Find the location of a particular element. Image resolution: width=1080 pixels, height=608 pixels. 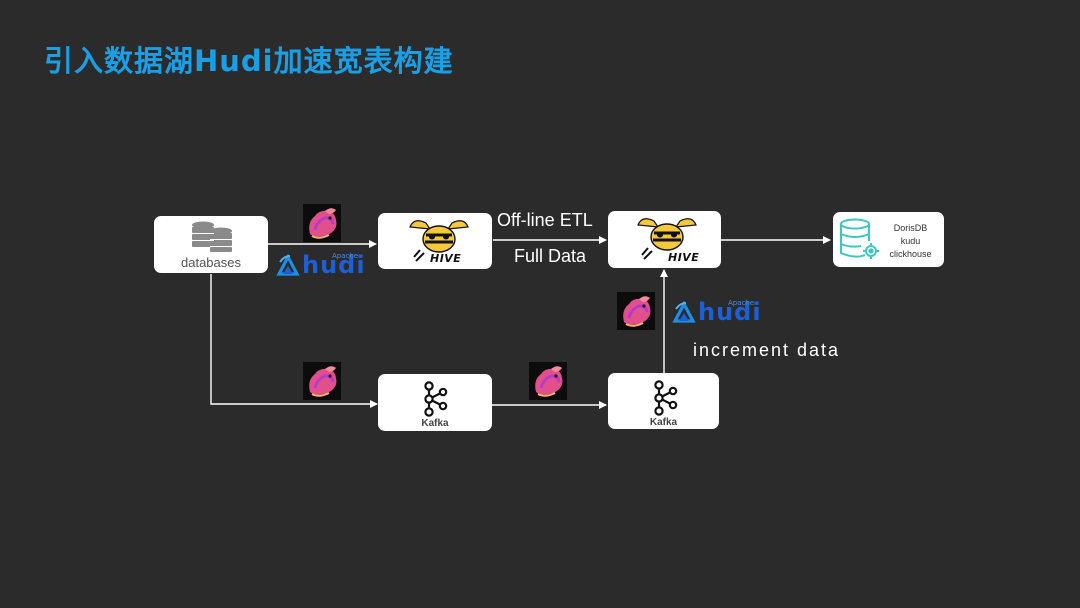

database-stack-icon is located at coordinates (212, 236).